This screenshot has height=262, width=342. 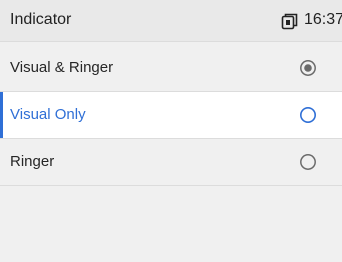 I want to click on selection-indicator, so click(x=1, y=115).